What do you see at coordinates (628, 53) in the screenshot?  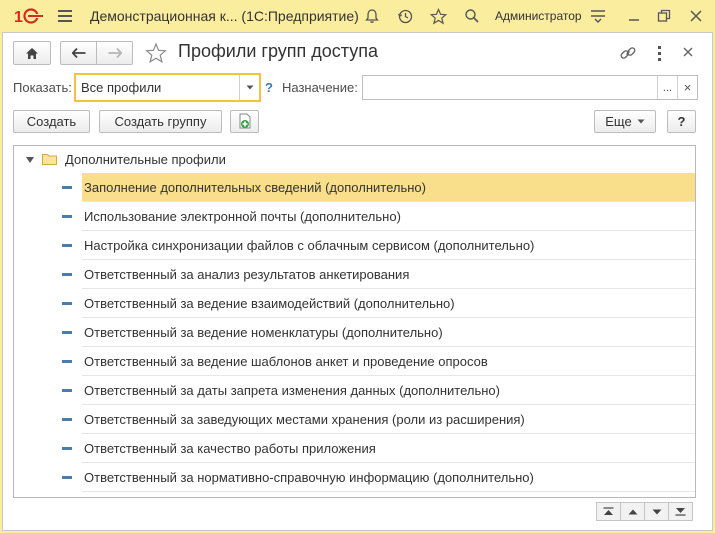 I see `link-icon` at bounding box center [628, 53].